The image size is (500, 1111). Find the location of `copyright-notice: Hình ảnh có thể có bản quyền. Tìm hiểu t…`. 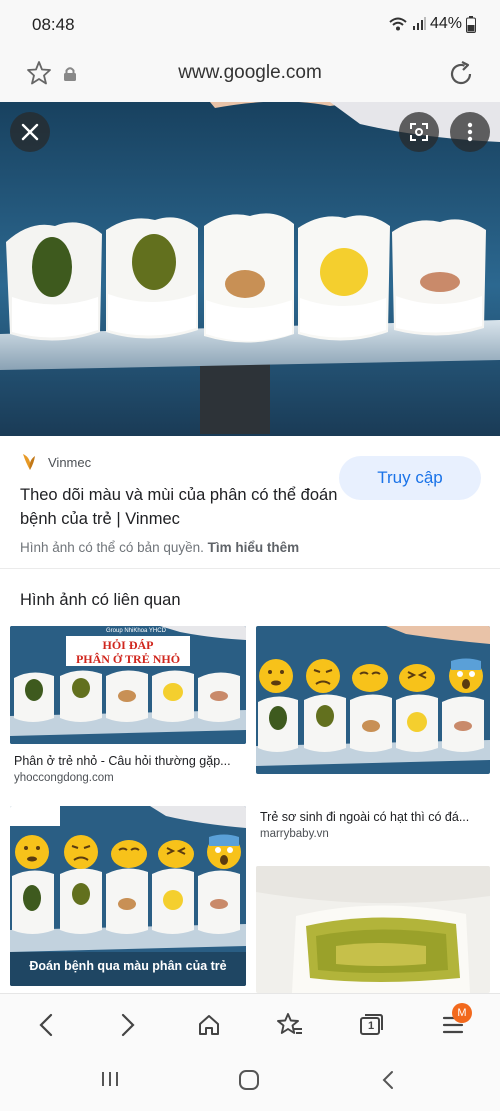

copyright-notice: Hình ảnh có thể có bản quyền. Tìm hiểu t… is located at coordinates (159, 547).